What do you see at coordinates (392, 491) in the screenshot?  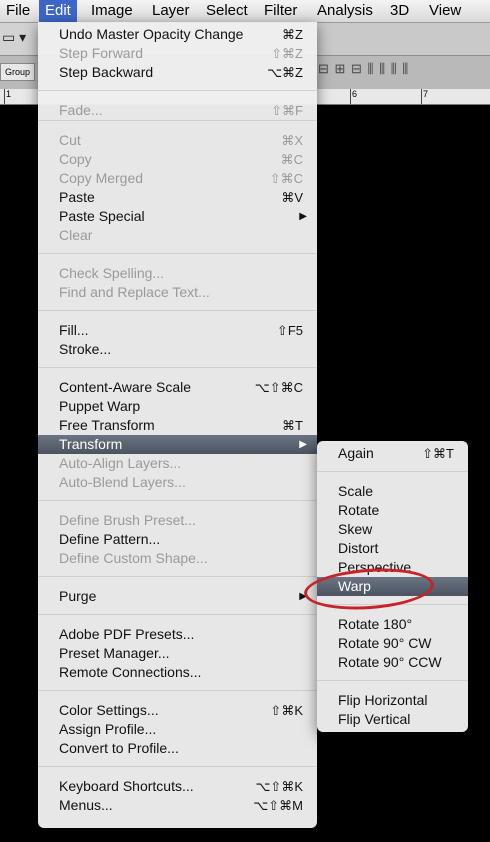 I see `transform-item-scale: Scale` at bounding box center [392, 491].